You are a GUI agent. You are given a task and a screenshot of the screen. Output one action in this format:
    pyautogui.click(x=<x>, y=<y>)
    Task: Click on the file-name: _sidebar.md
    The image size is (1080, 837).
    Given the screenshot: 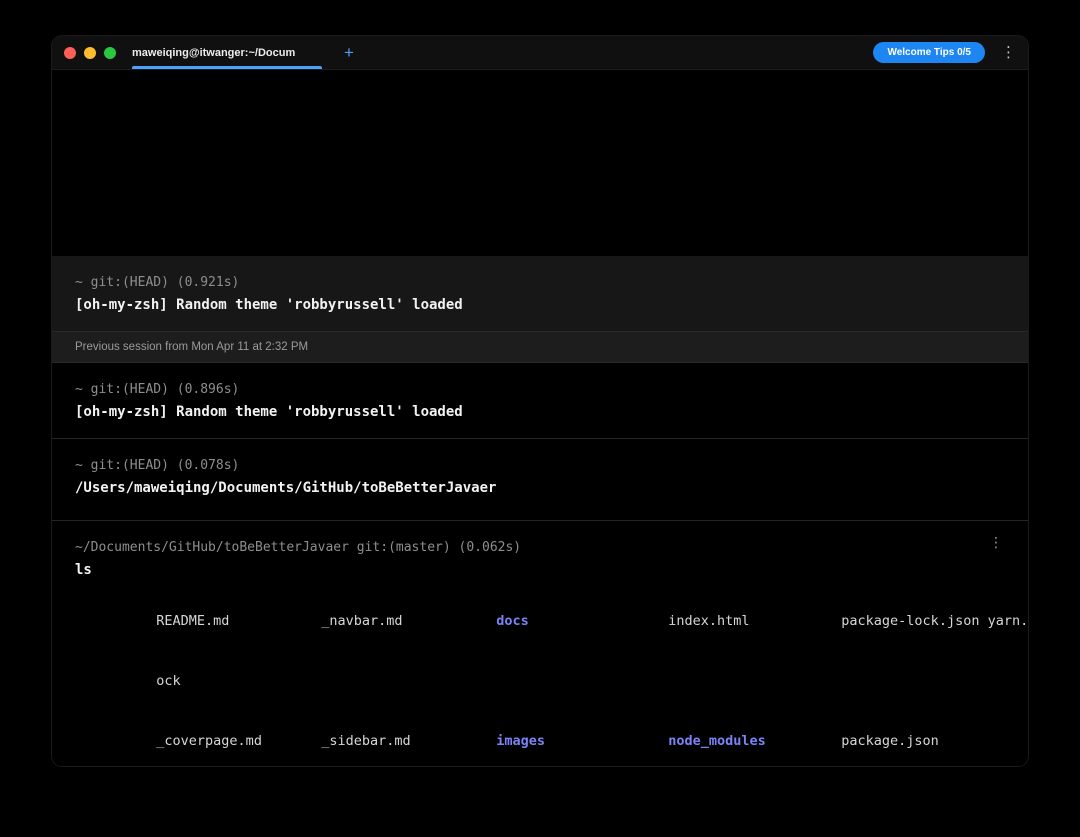 What is the action you would take?
    pyautogui.click(x=366, y=741)
    